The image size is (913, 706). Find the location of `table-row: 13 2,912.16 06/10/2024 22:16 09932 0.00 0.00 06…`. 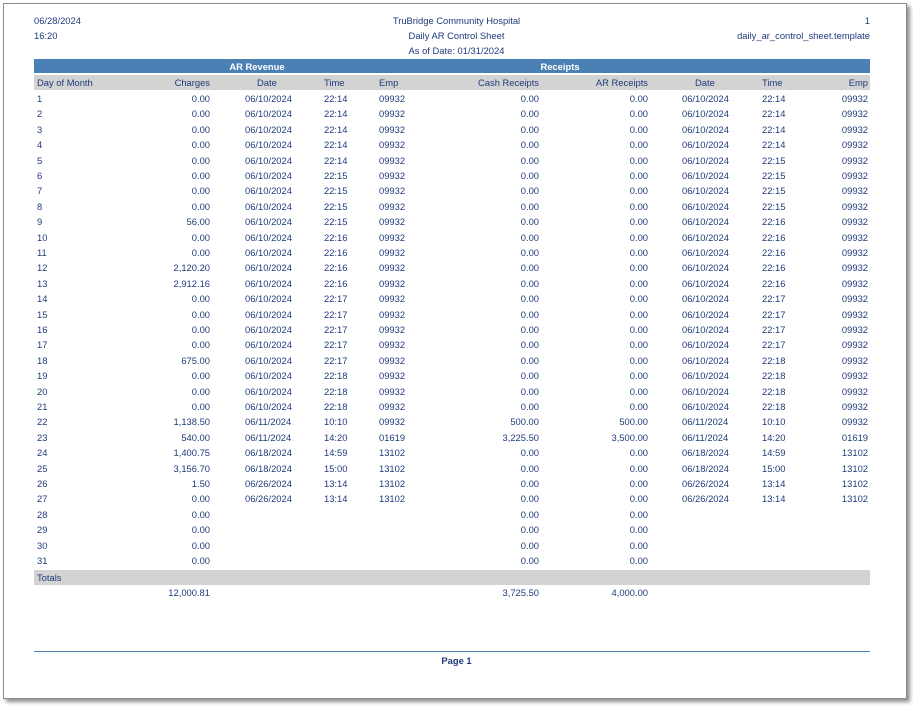

table-row: 13 2,912.16 06/10/2024 22:16 09932 0.00 0.00 06… is located at coordinates (456, 283).